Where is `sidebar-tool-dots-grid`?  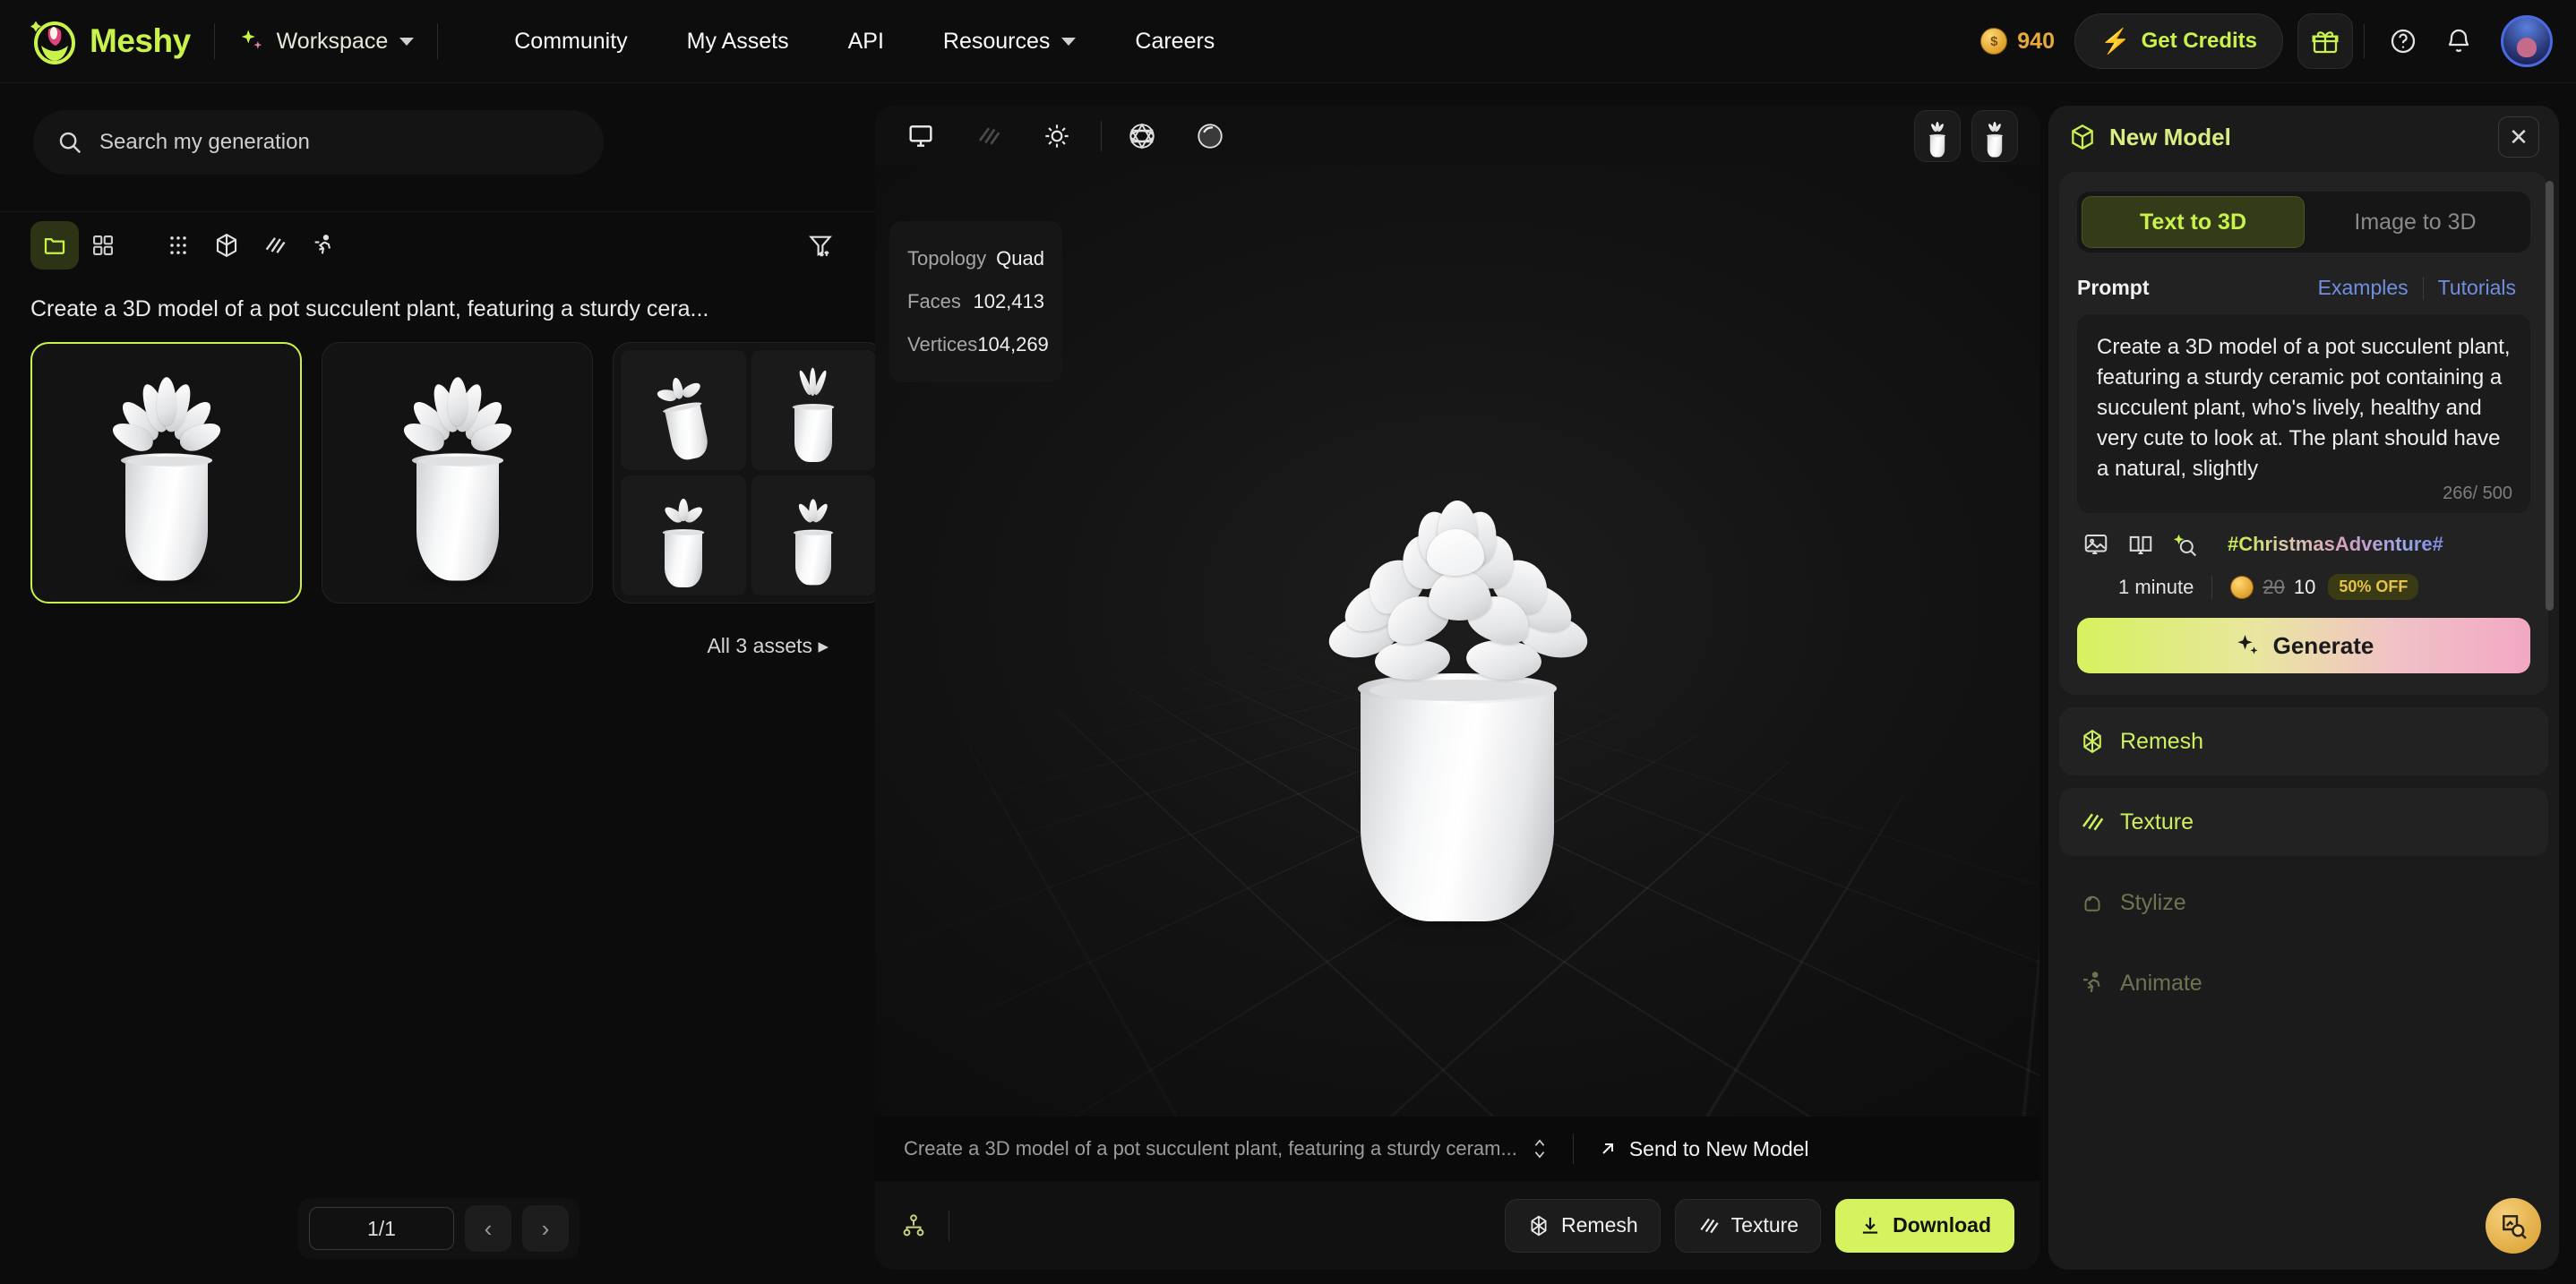
sidebar-tool-dots-grid is located at coordinates (178, 245).